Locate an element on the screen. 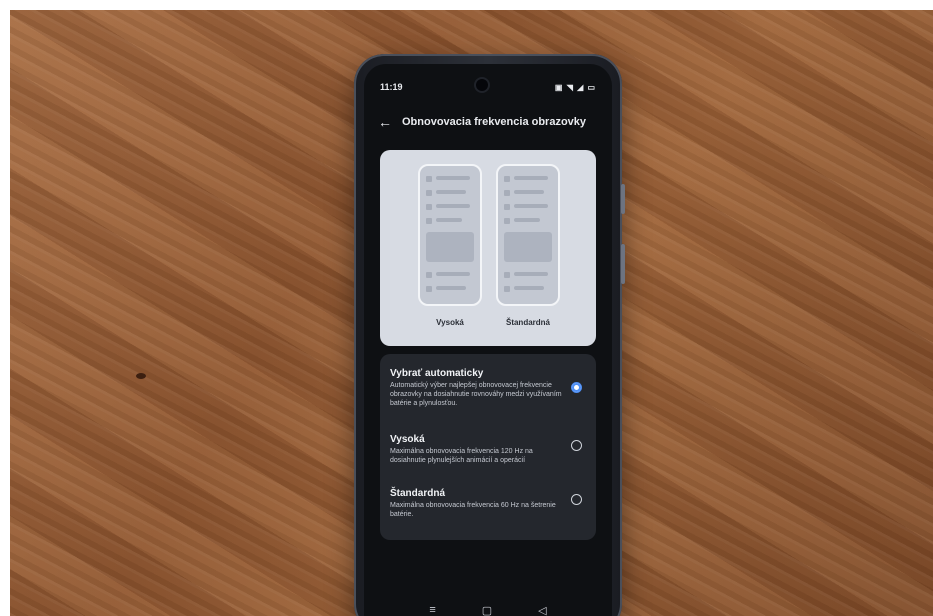 Image resolution: width=933 pixels, height=616 pixels. wood-knot is located at coordinates (141, 376).